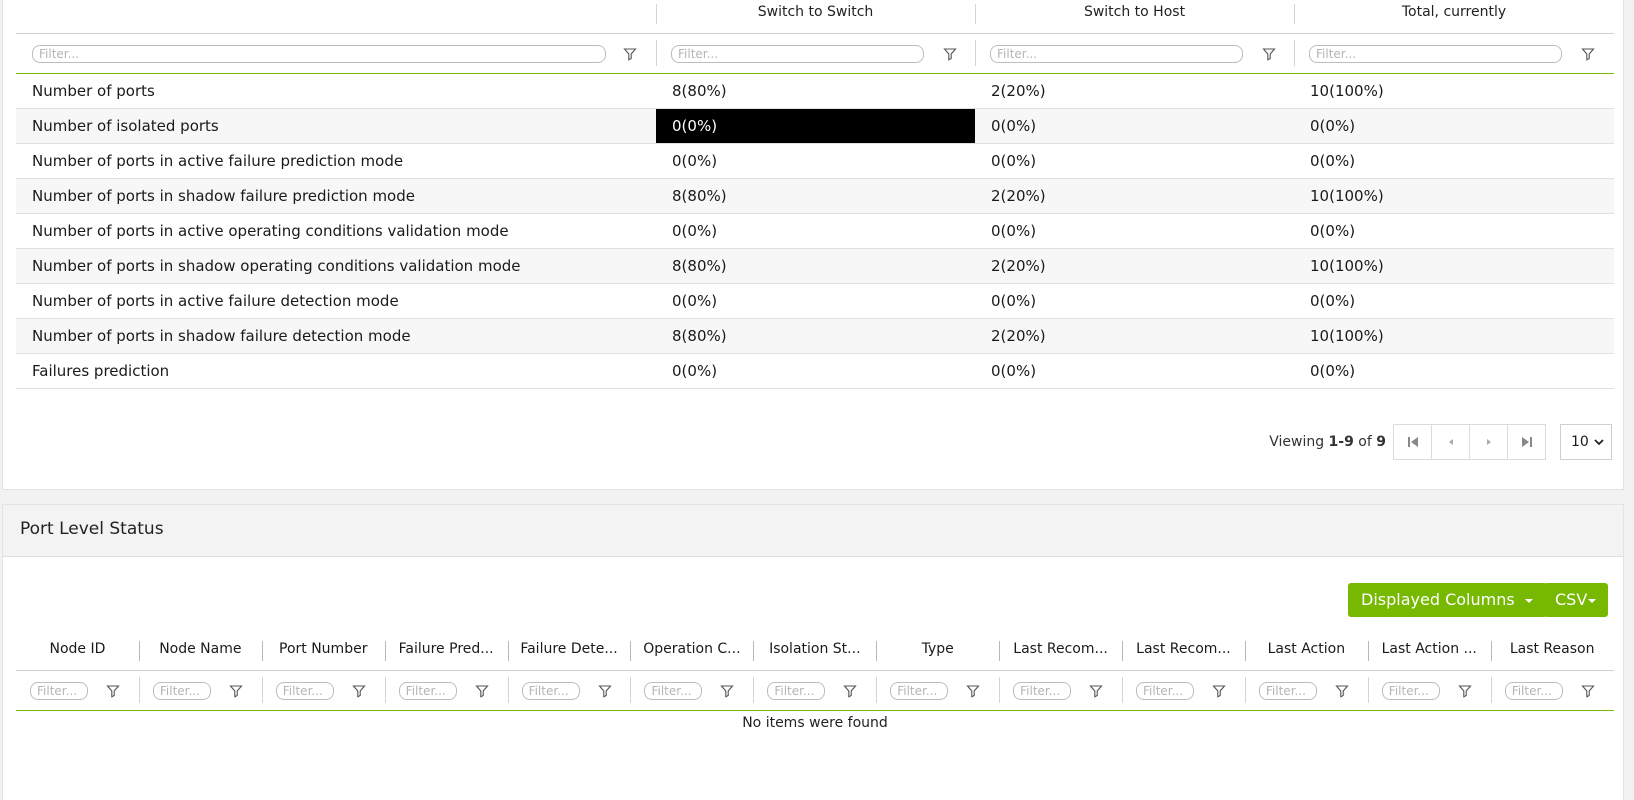 The image size is (1634, 800). I want to click on previous-page-button, so click(1450, 442).